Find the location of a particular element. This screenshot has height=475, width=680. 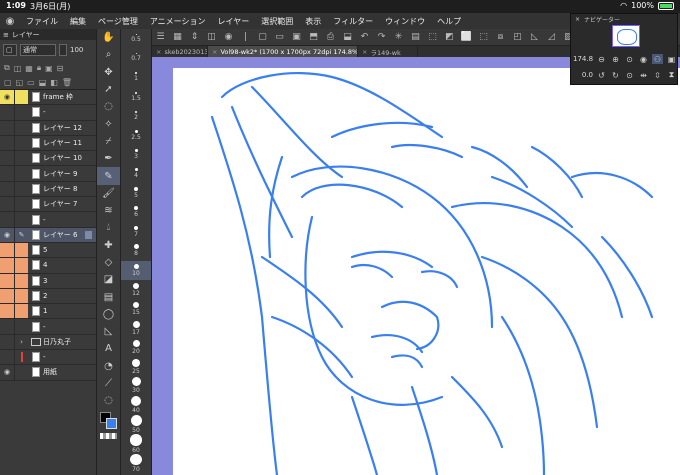

ruler-show-icon: ◰ is located at coordinates (517, 37).